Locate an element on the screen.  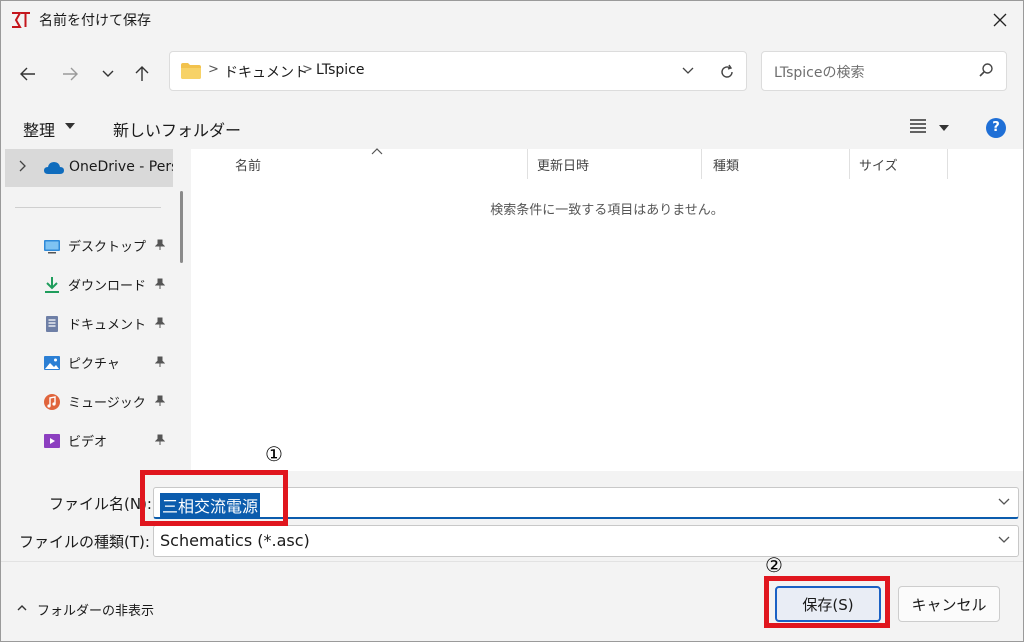
navigation-bar: > ドキュメント > LTspice LTspiceの検索 is located at coordinates (512, 73).